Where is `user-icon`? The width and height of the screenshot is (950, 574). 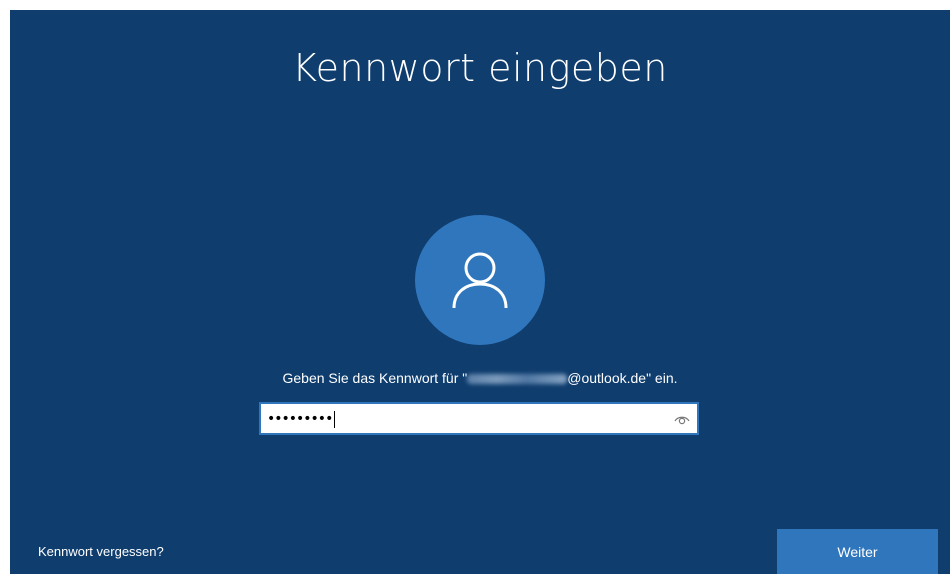
user-icon is located at coordinates (480, 280).